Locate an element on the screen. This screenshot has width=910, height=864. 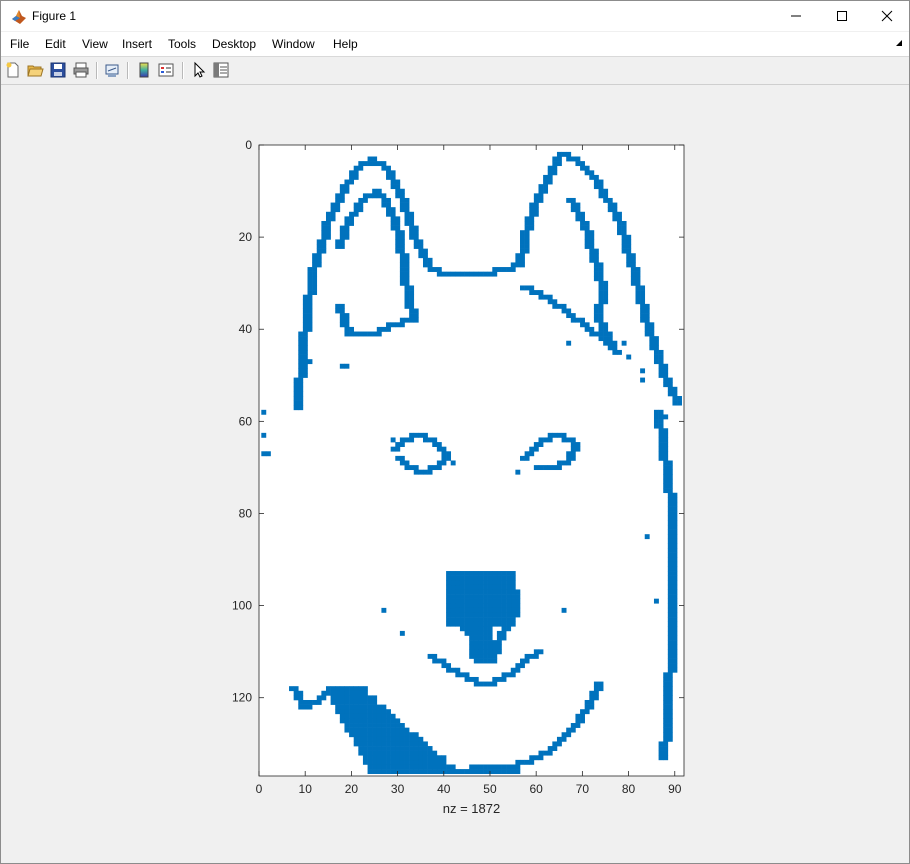
new-figure-icon is located at coordinates (13, 70).